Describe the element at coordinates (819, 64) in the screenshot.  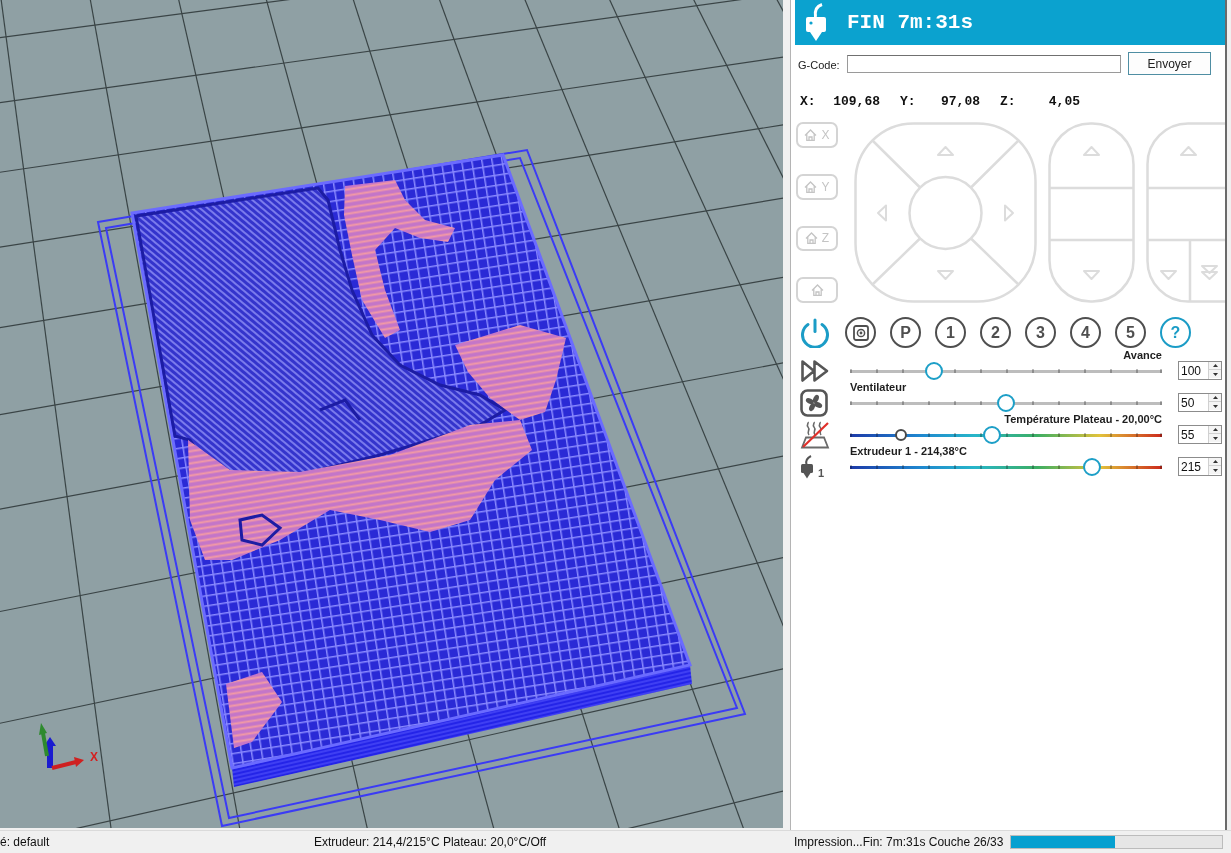
I see `field-label: G-Code:` at that location.